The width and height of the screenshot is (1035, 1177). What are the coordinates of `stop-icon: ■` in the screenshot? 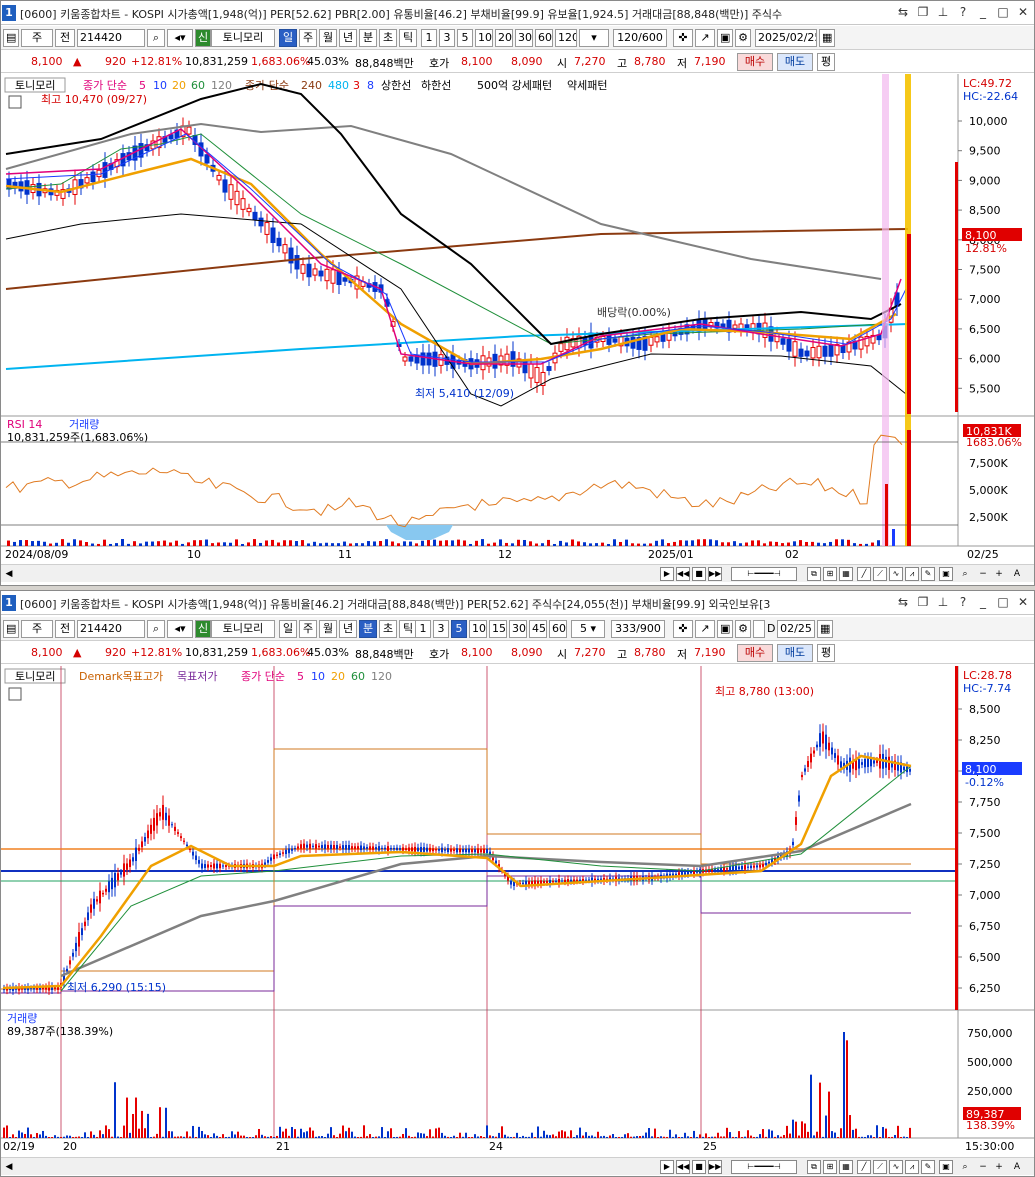 It's located at (699, 1167).